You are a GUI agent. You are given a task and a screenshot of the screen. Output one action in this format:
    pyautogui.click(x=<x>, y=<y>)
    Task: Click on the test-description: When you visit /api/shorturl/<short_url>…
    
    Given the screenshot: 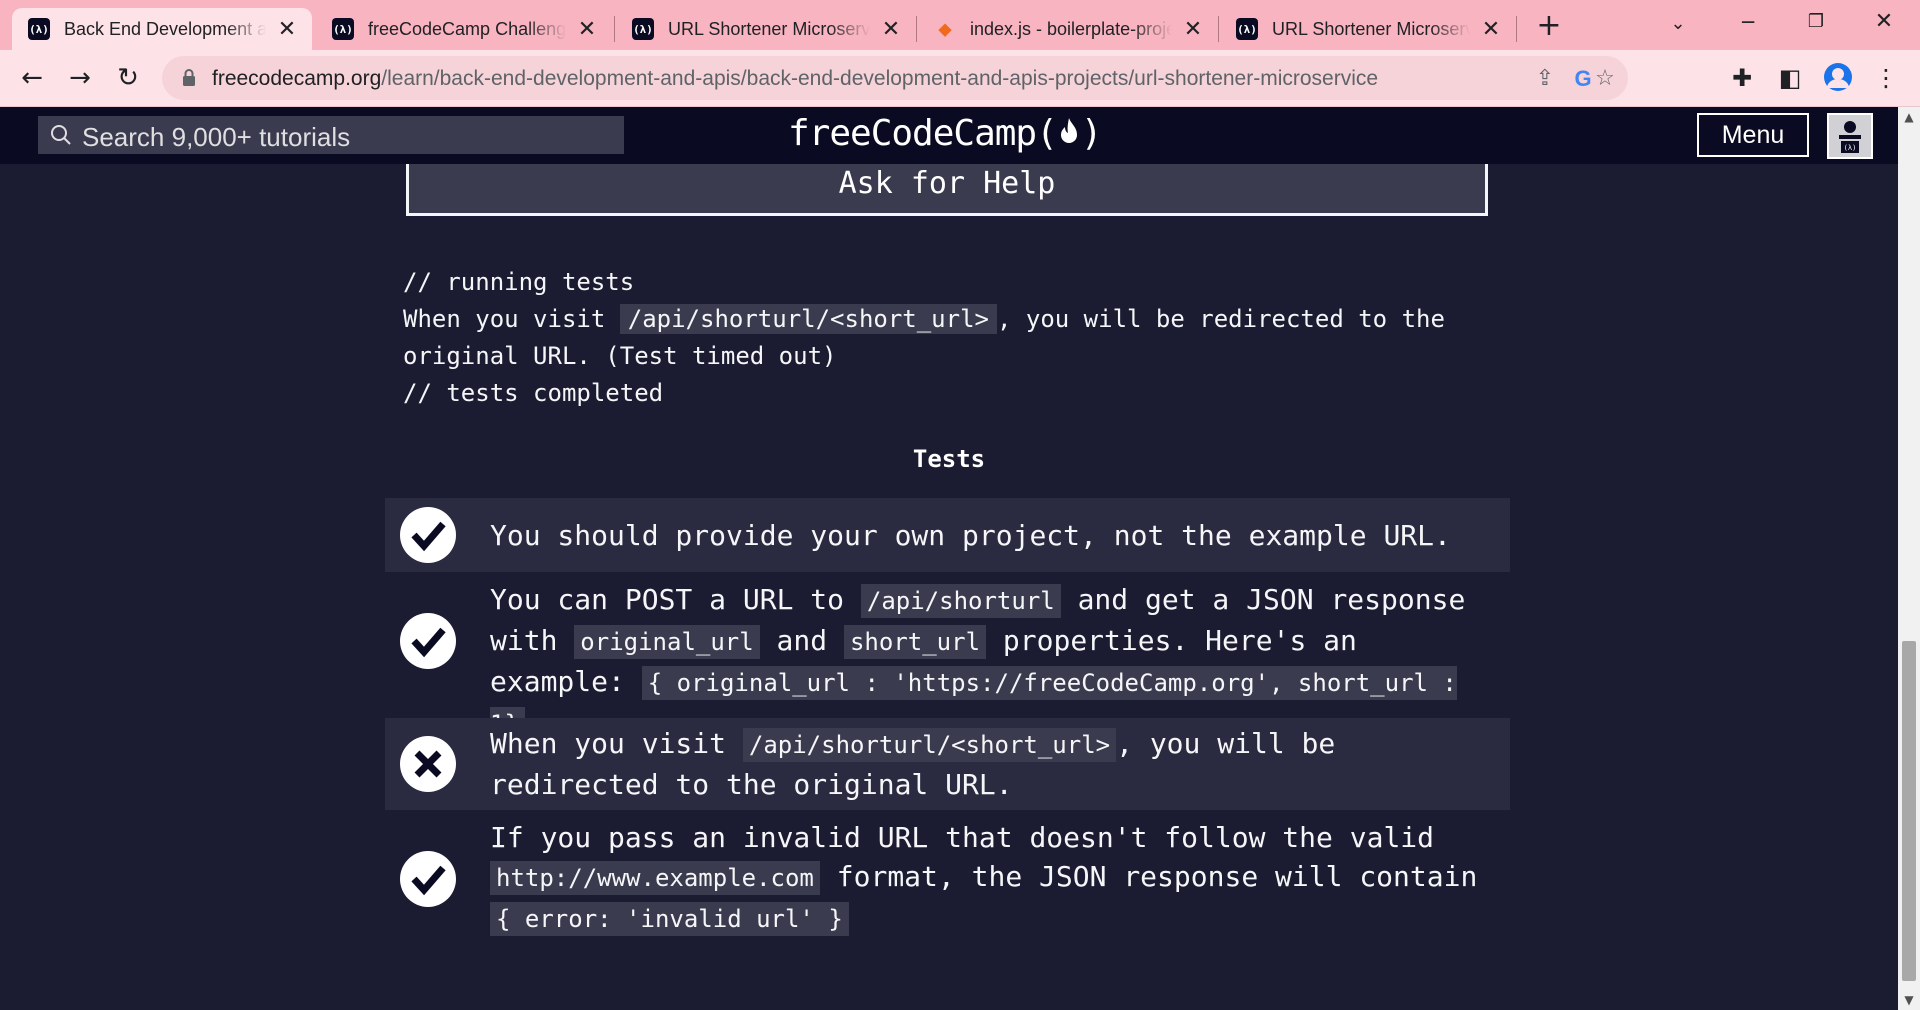 What is the action you would take?
    pyautogui.click(x=996, y=764)
    